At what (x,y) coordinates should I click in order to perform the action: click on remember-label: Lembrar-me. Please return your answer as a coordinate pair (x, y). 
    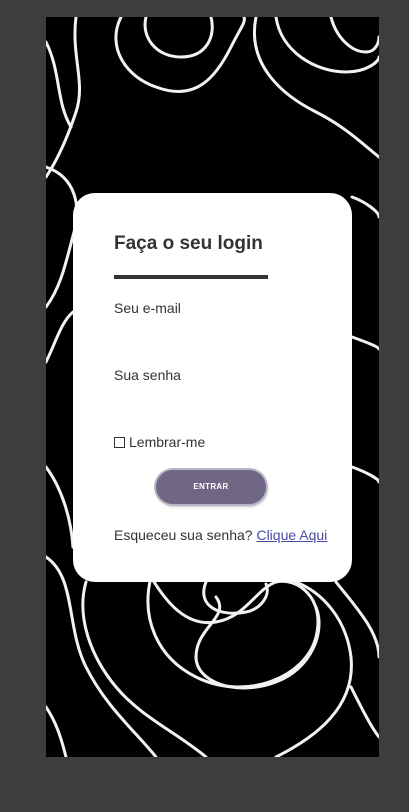
    Looking at the image, I should click on (167, 442).